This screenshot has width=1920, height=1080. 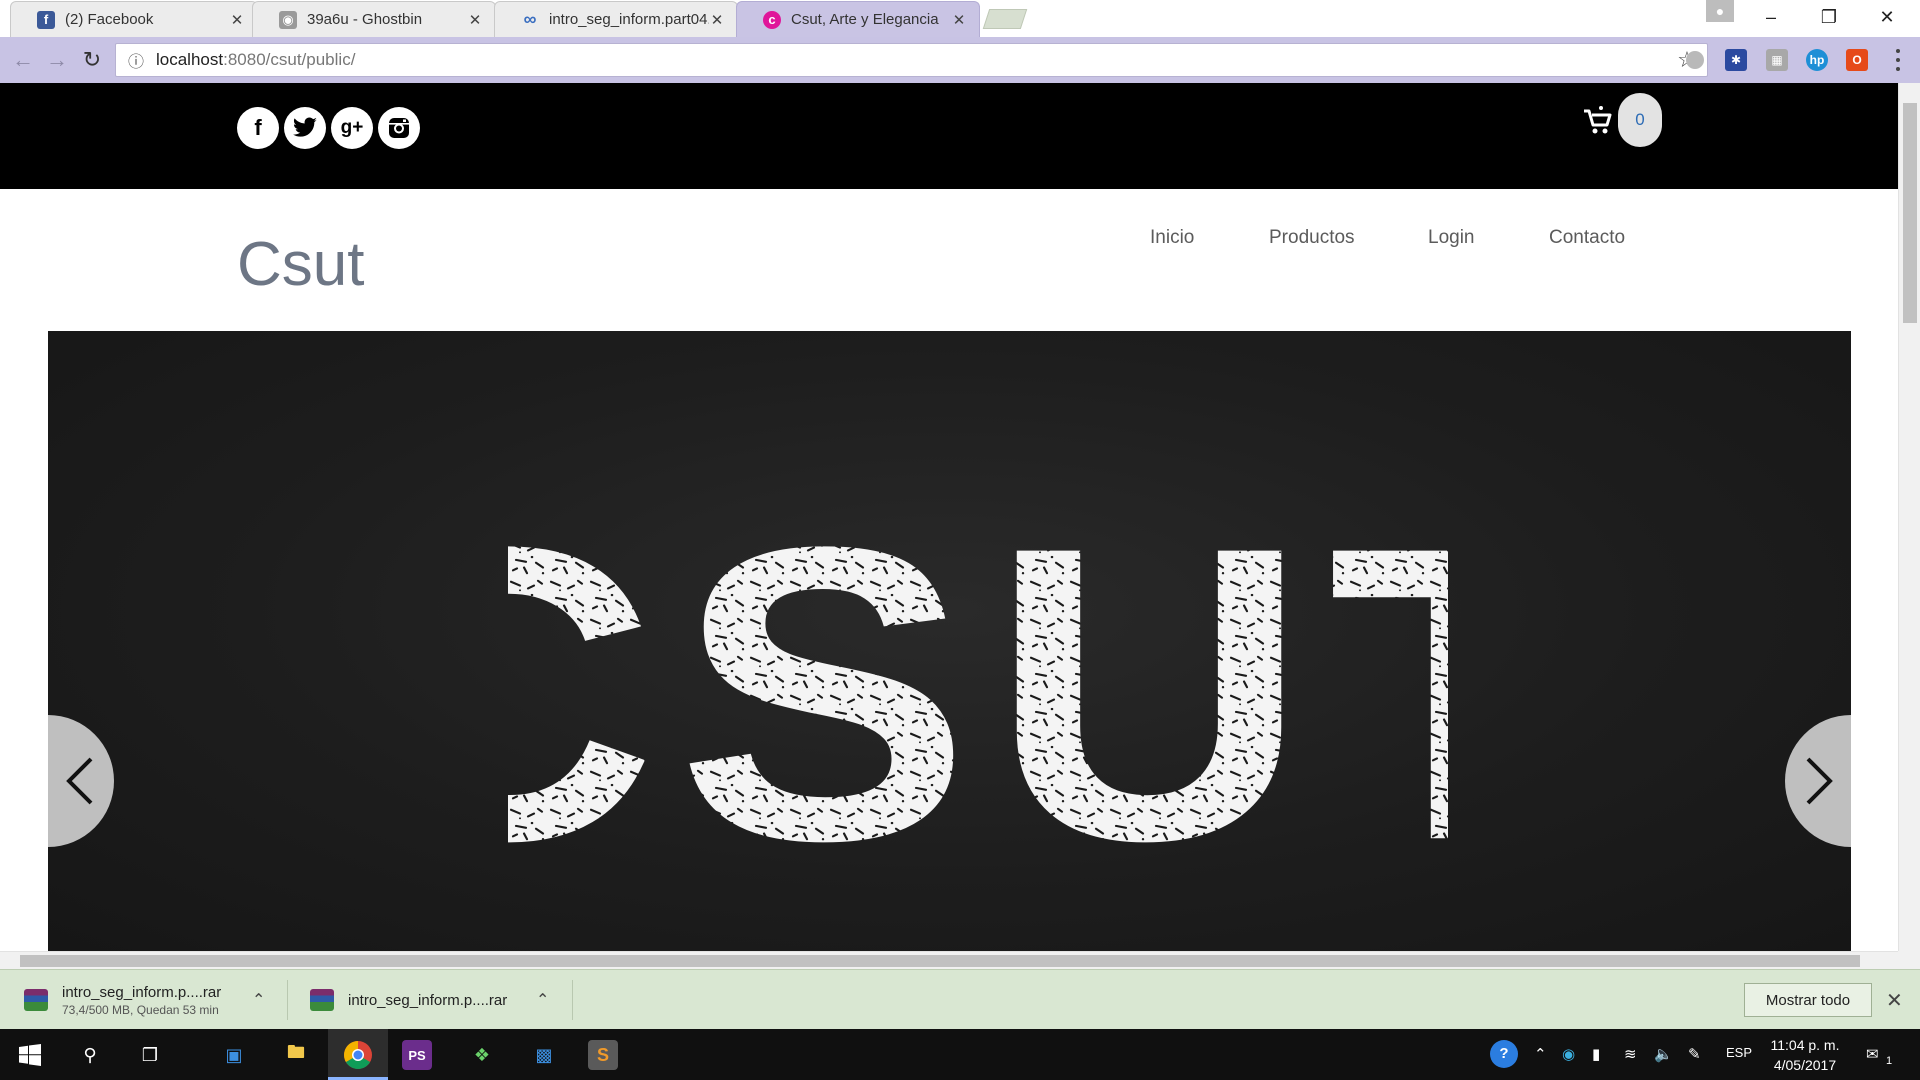 I want to click on nav-productos: Productos, so click(x=1312, y=238).